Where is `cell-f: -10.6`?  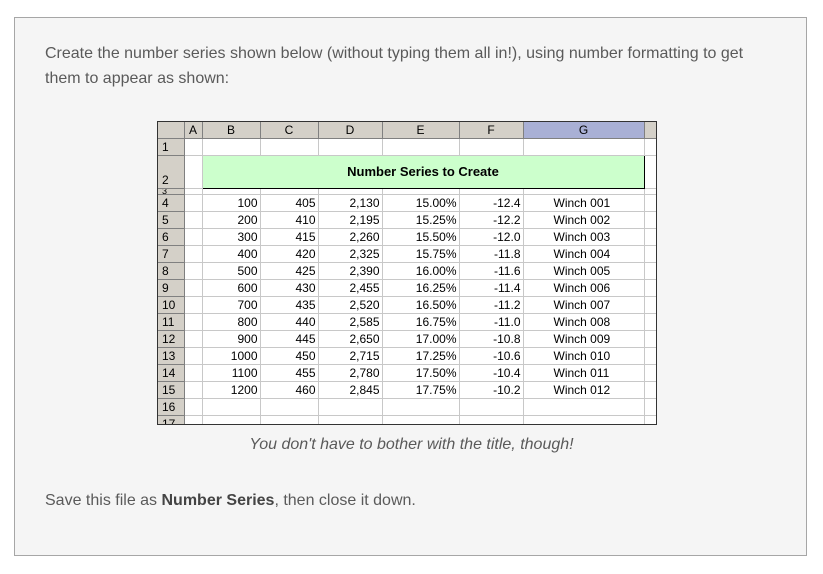 cell-f: -10.6 is located at coordinates (491, 356).